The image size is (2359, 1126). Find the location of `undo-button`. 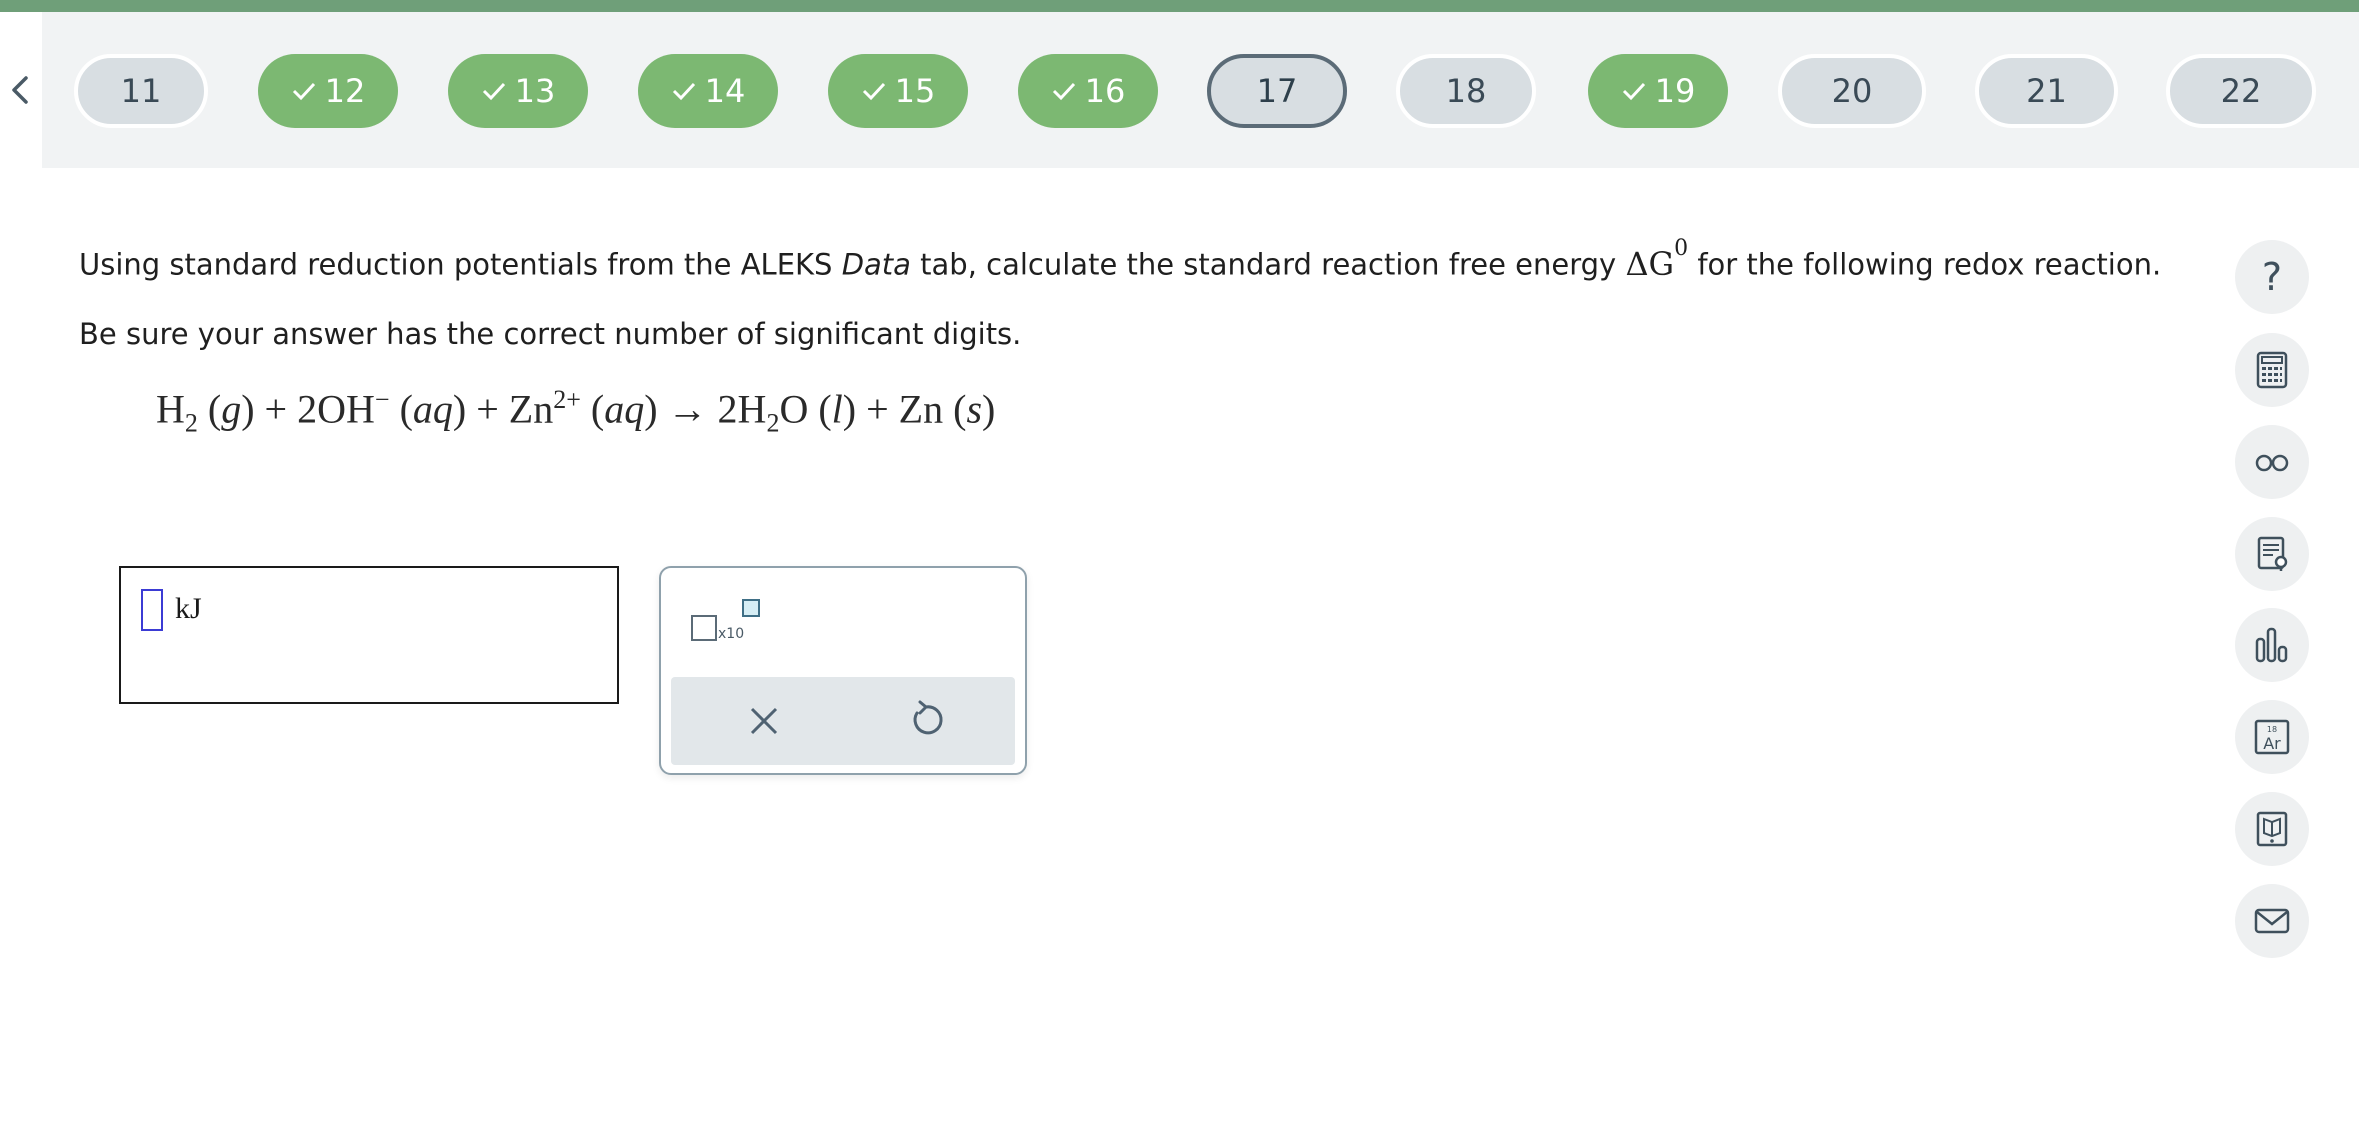

undo-button is located at coordinates (926, 720).